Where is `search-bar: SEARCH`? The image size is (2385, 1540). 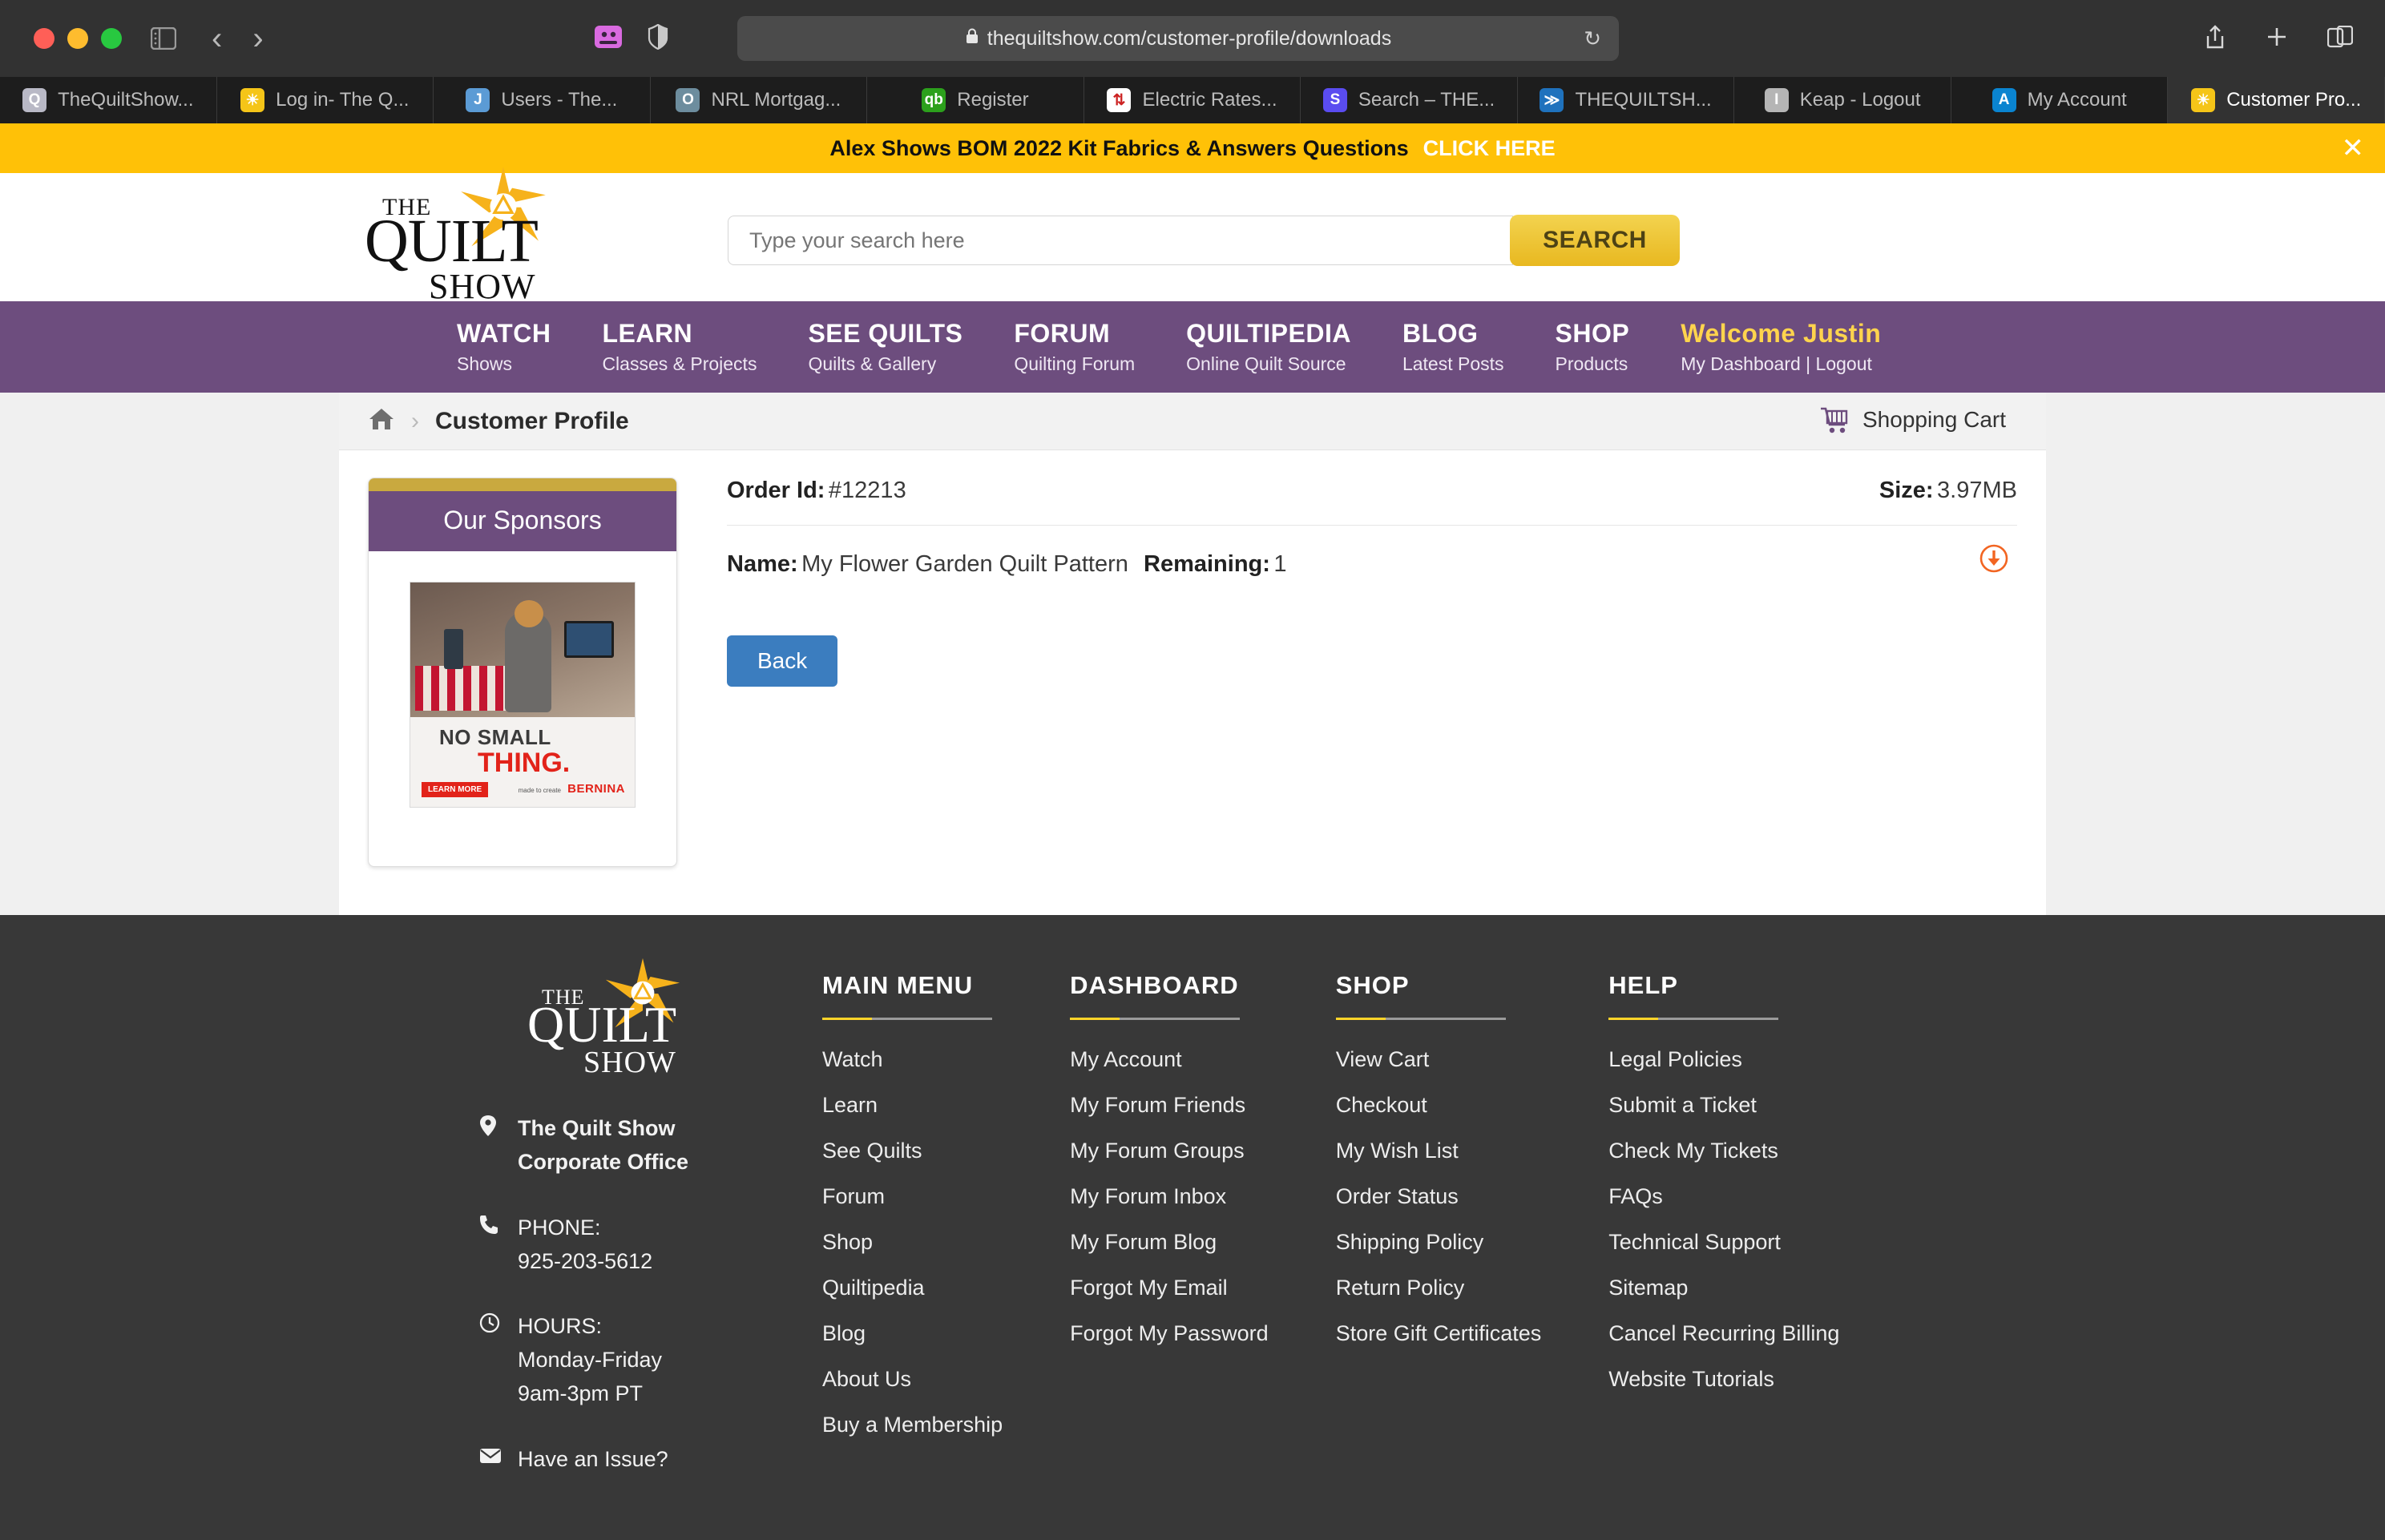 search-bar: SEARCH is located at coordinates (1204, 241).